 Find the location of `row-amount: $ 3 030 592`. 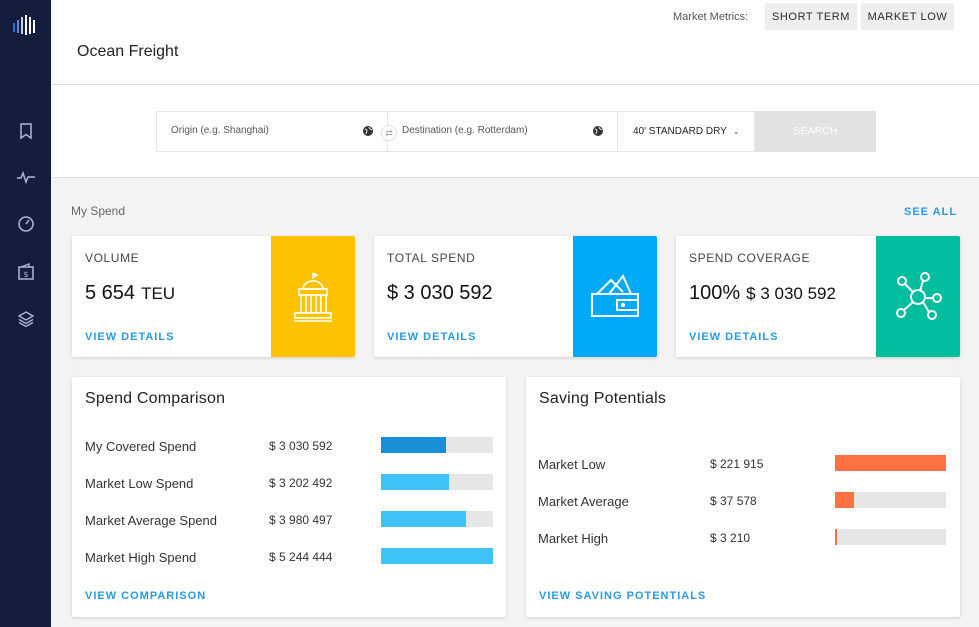

row-amount: $ 3 030 592 is located at coordinates (301, 446).